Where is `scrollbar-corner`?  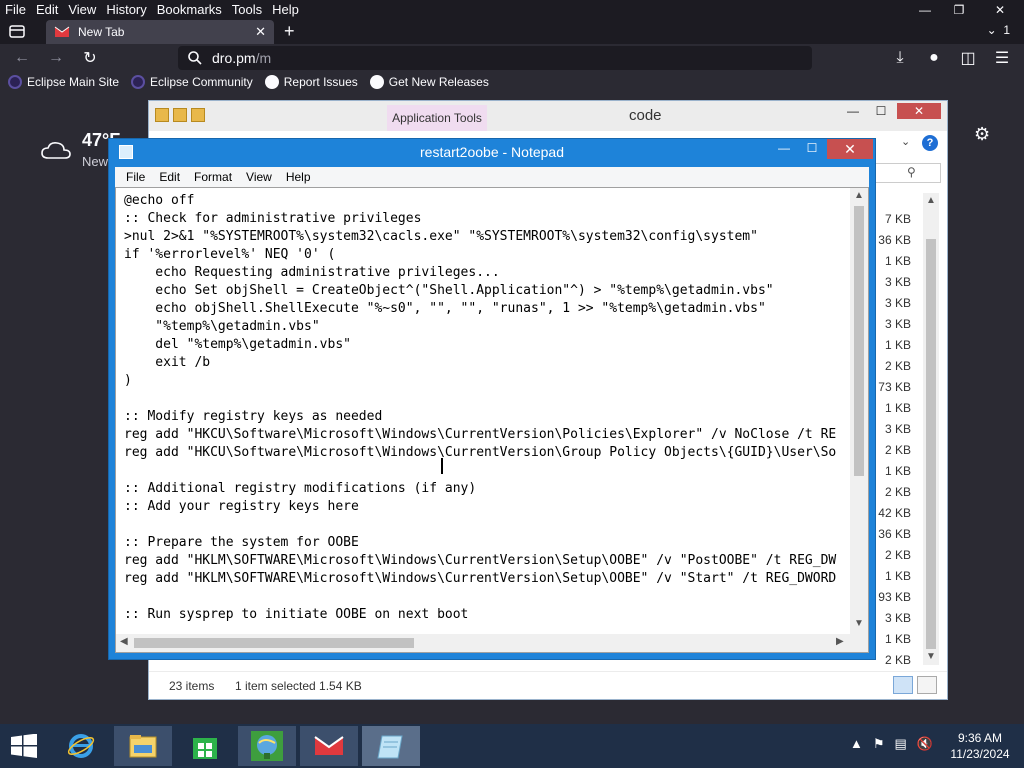
scrollbar-corner is located at coordinates (859, 643).